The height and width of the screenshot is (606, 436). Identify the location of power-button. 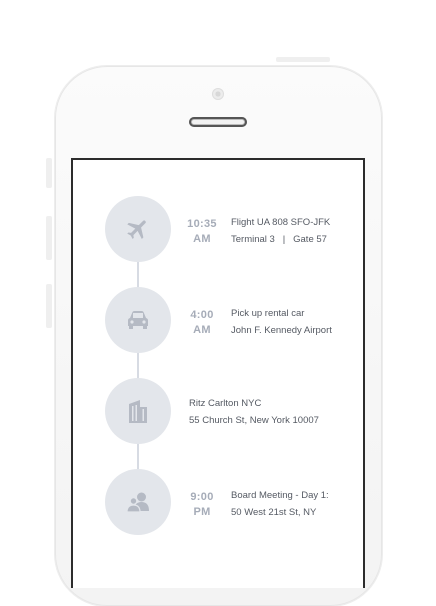
(303, 59).